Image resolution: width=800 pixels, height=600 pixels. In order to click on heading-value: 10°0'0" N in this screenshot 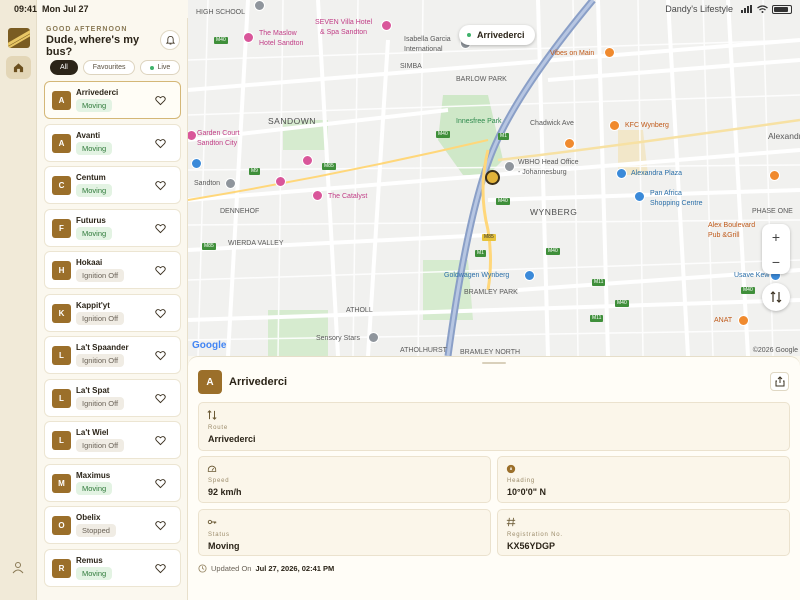, I will do `click(527, 492)`.